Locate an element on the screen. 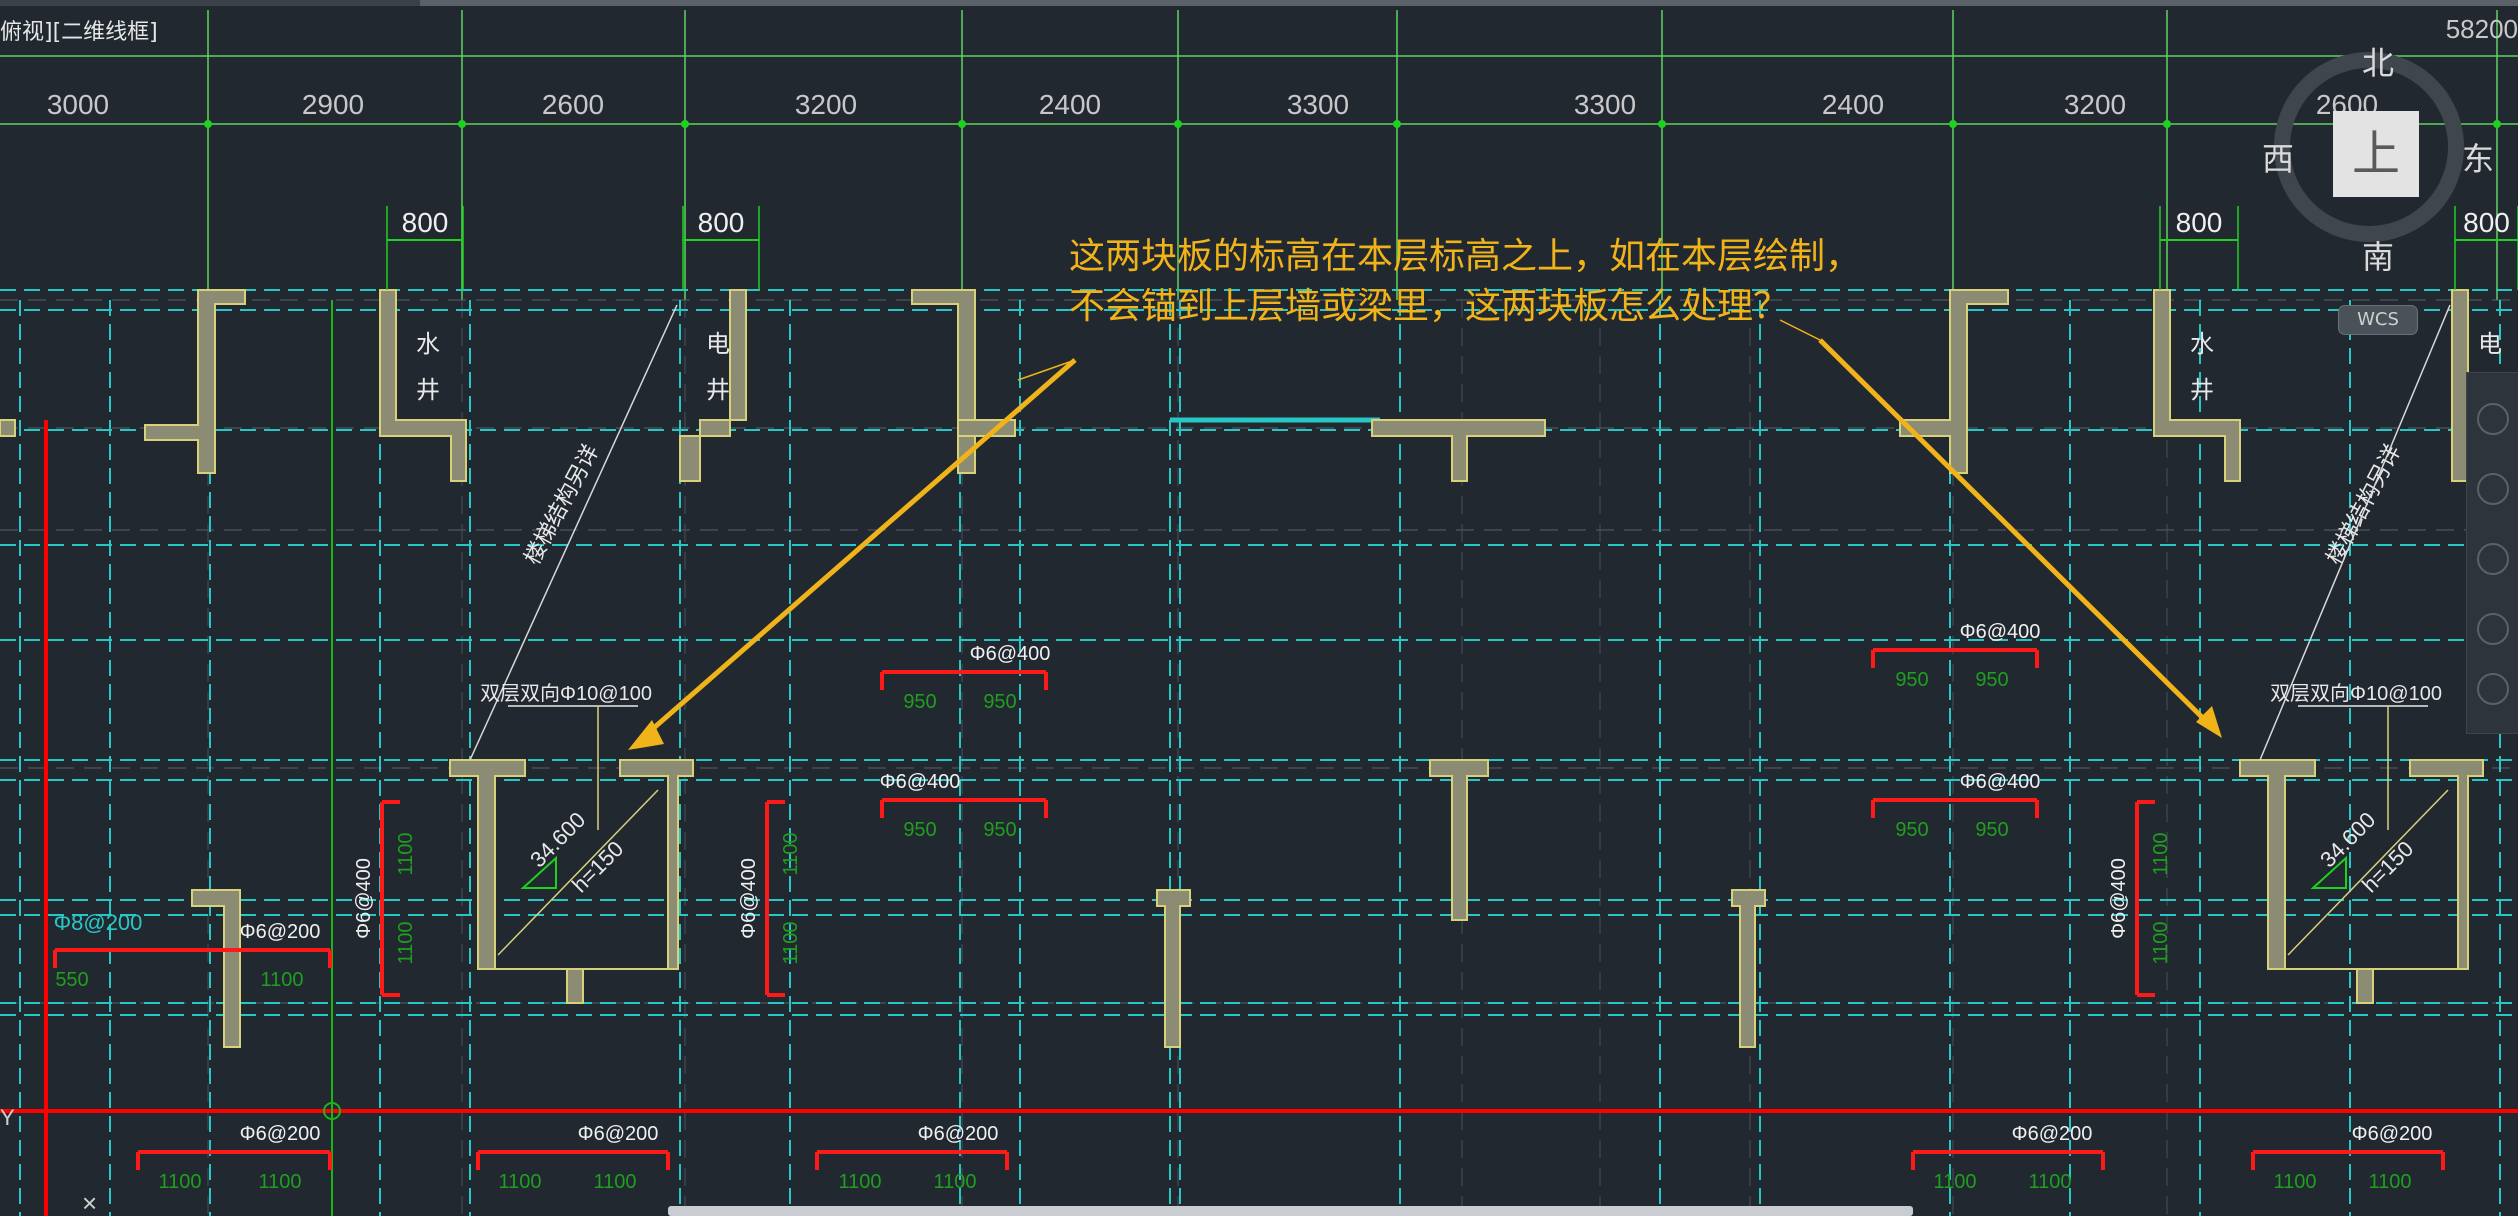  span-dimension: 2900 is located at coordinates (333, 104).